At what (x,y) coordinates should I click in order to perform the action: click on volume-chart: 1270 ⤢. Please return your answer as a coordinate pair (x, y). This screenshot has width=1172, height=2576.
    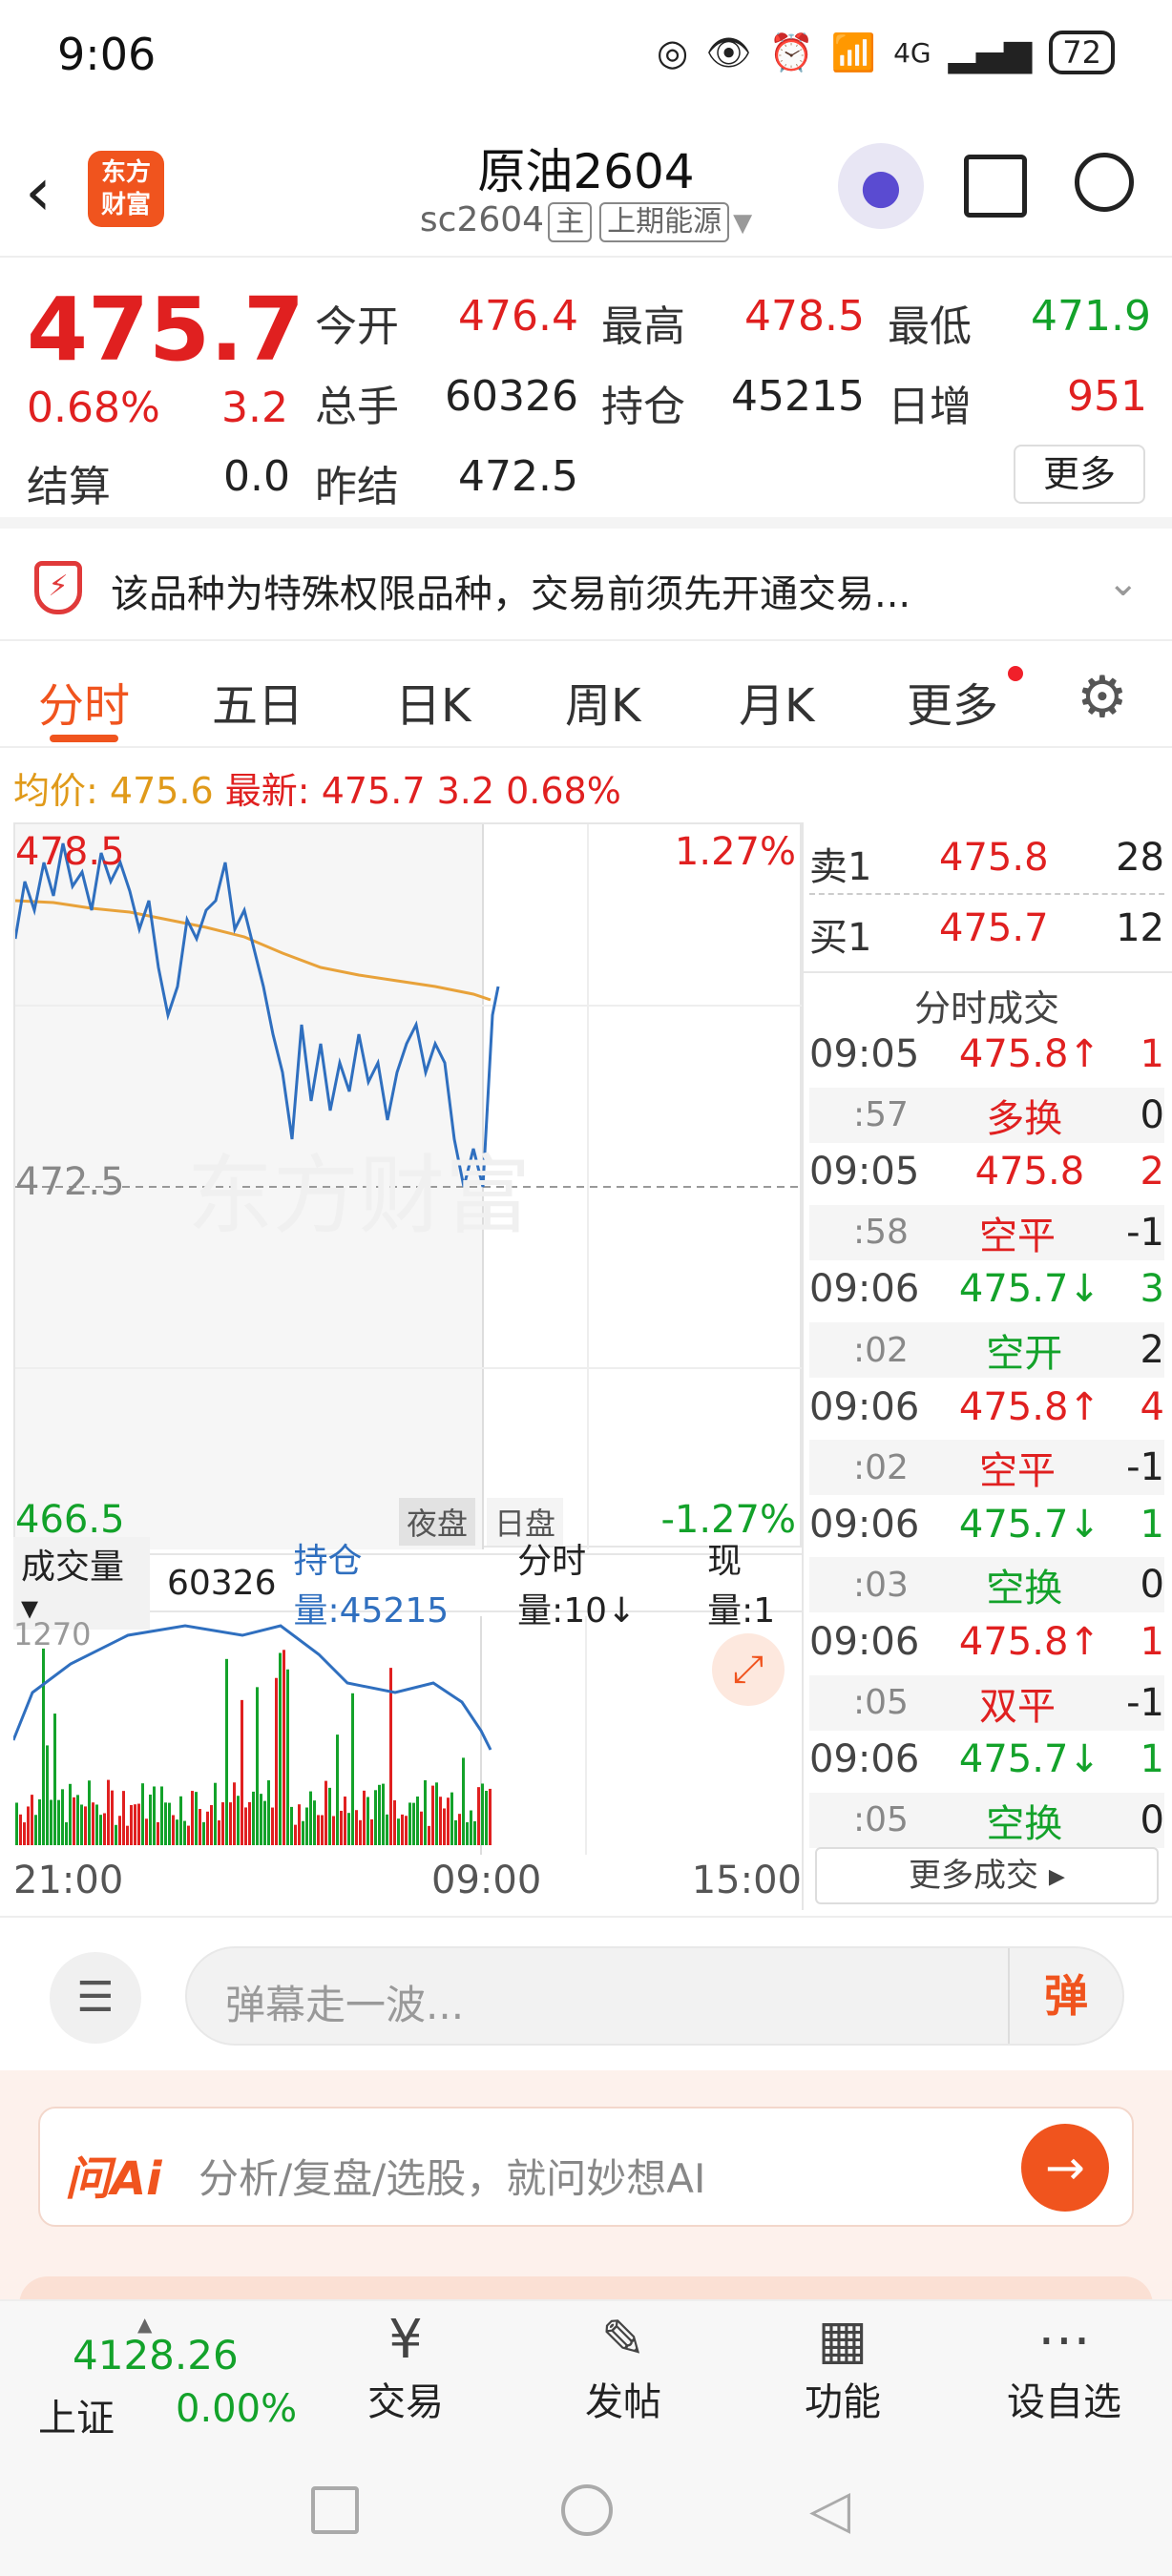
    Looking at the image, I should click on (407, 1735).